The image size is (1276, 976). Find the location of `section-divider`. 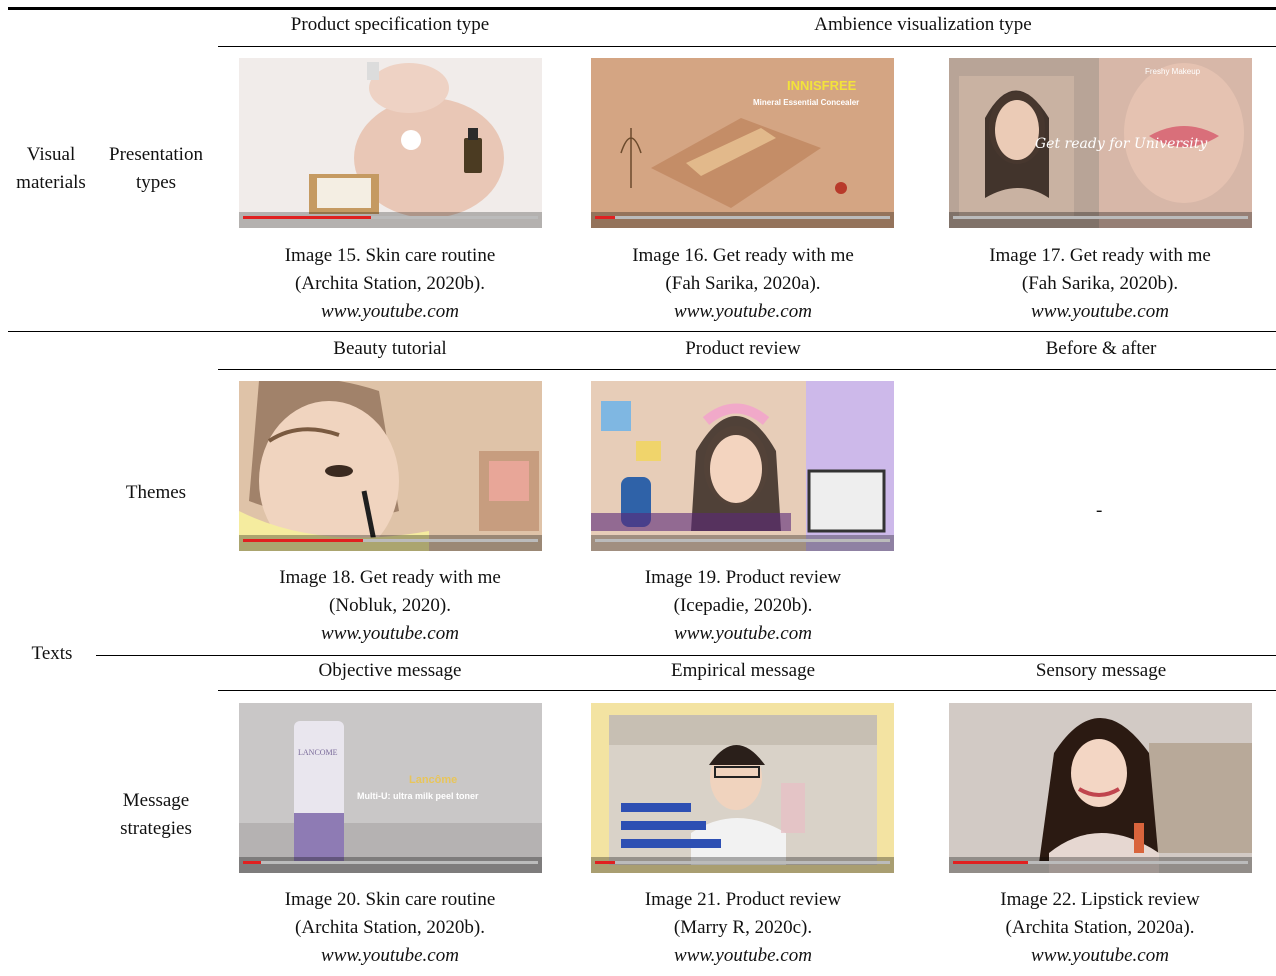

section-divider is located at coordinates (642, 331).